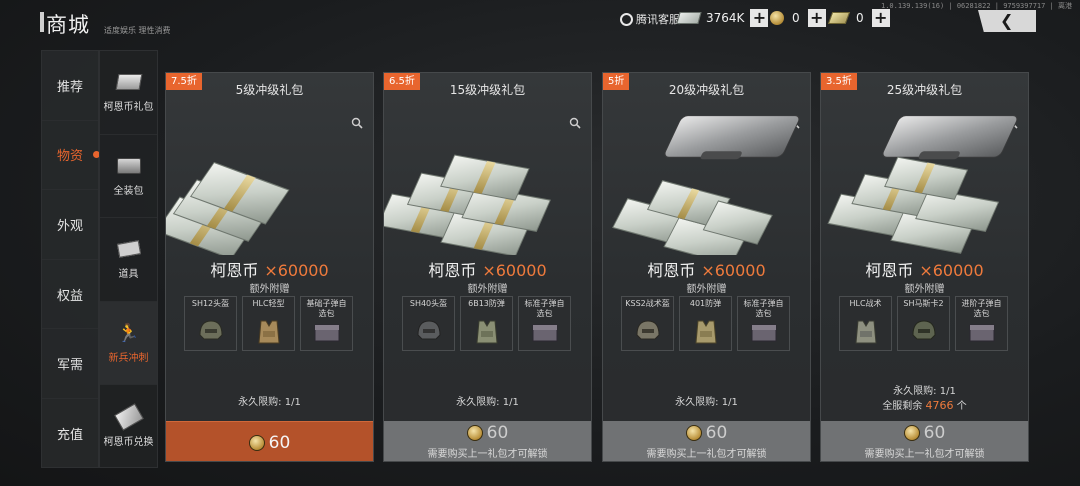 The width and height of the screenshot is (1080, 486). What do you see at coordinates (924, 90) in the screenshot?
I see `pack-title: 25级冲级礼包` at bounding box center [924, 90].